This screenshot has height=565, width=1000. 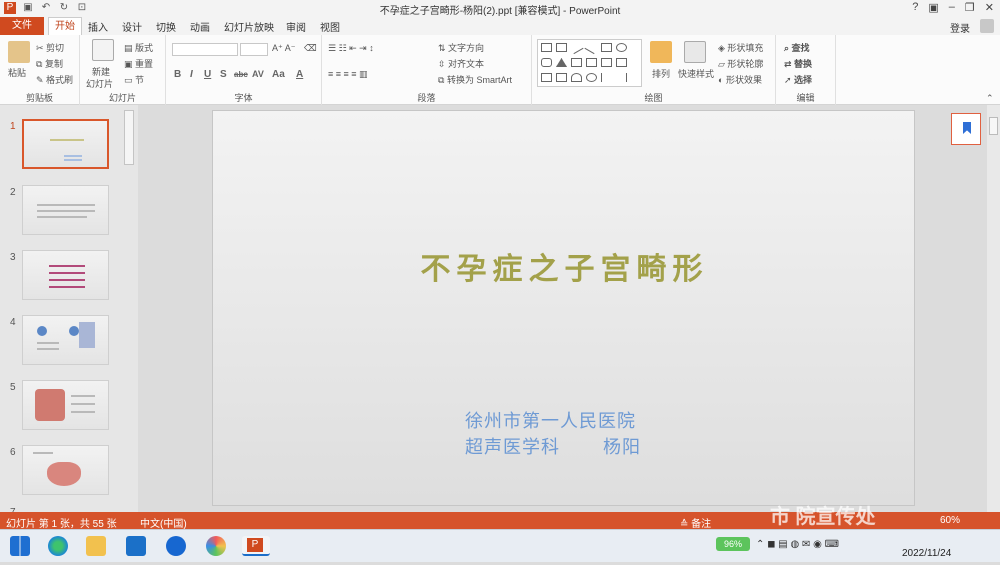 What do you see at coordinates (990, 98) in the screenshot?
I see `collapse-ribbon-icon: ⌃` at bounding box center [990, 98].